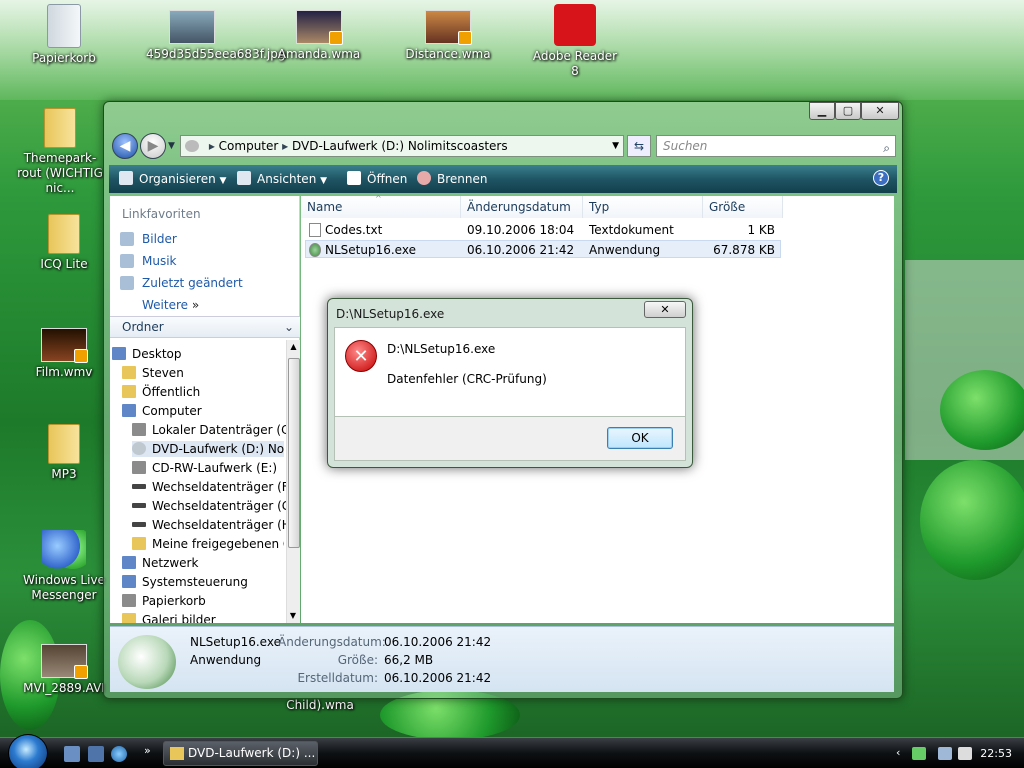  I want to click on breadcrumb-computer: Computer, so click(249, 146).